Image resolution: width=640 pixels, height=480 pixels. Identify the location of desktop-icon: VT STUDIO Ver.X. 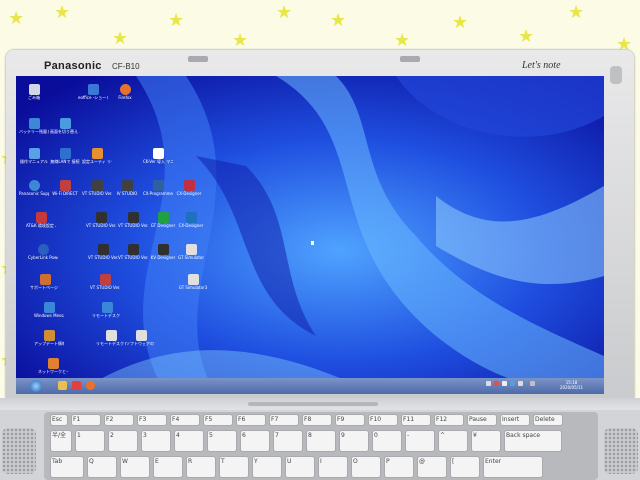
(97, 188).